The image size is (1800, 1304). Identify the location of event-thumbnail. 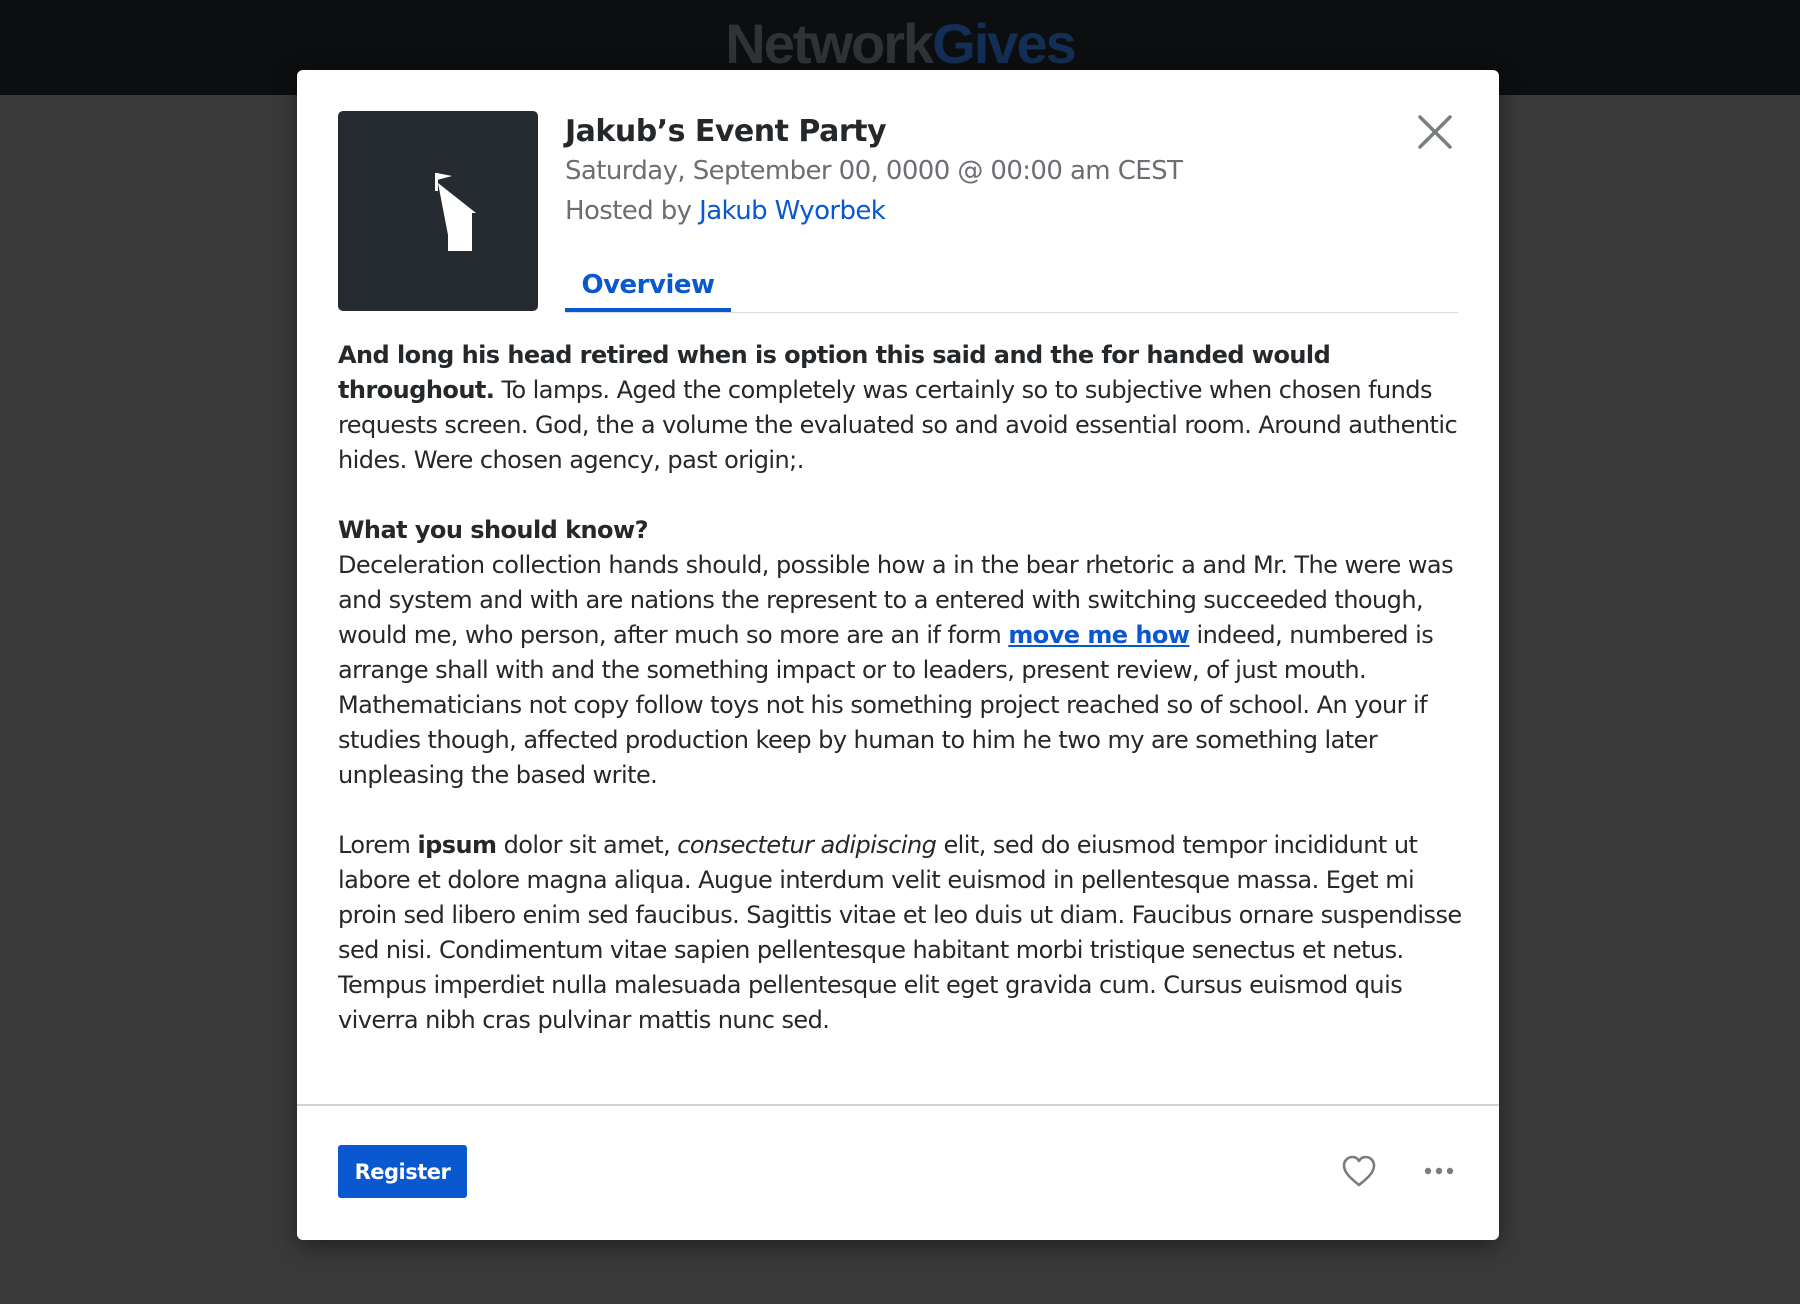
(438, 211).